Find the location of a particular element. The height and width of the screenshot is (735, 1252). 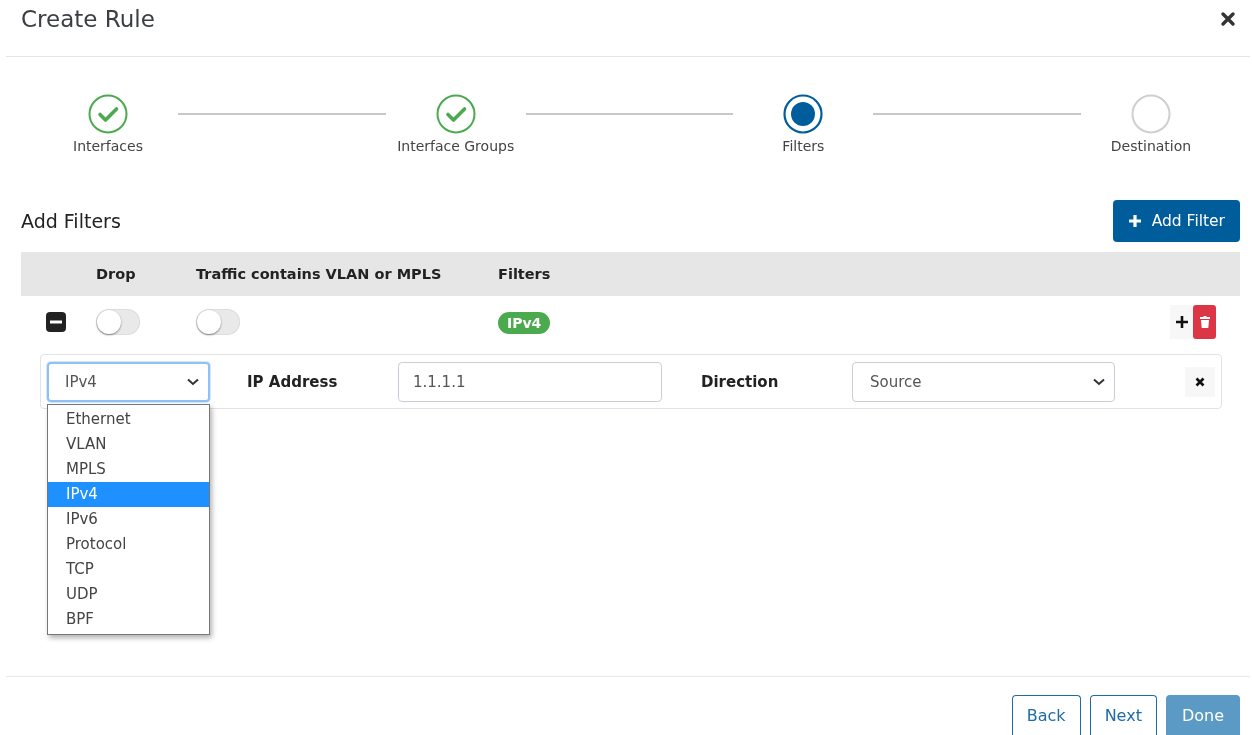

collapse-toggle is located at coordinates (56, 322).